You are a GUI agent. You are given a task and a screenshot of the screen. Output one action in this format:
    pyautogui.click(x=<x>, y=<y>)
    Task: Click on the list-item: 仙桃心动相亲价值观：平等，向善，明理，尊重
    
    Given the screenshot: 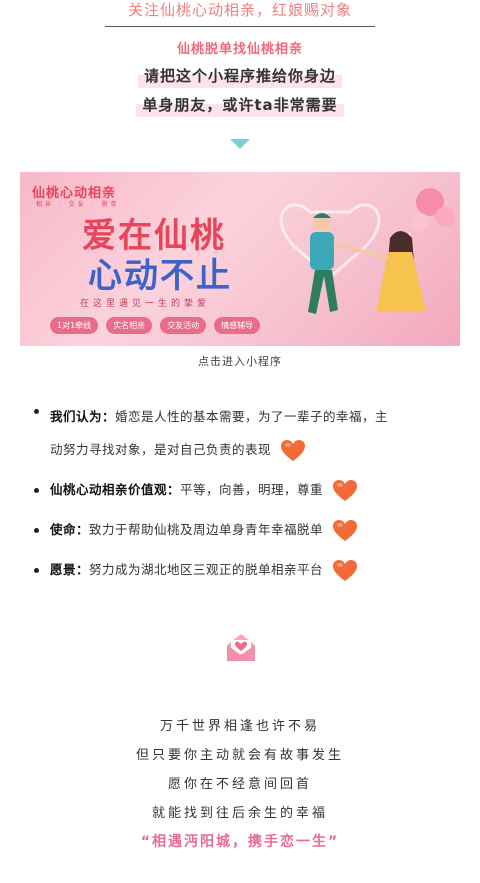 What is the action you would take?
    pyautogui.click(x=247, y=490)
    